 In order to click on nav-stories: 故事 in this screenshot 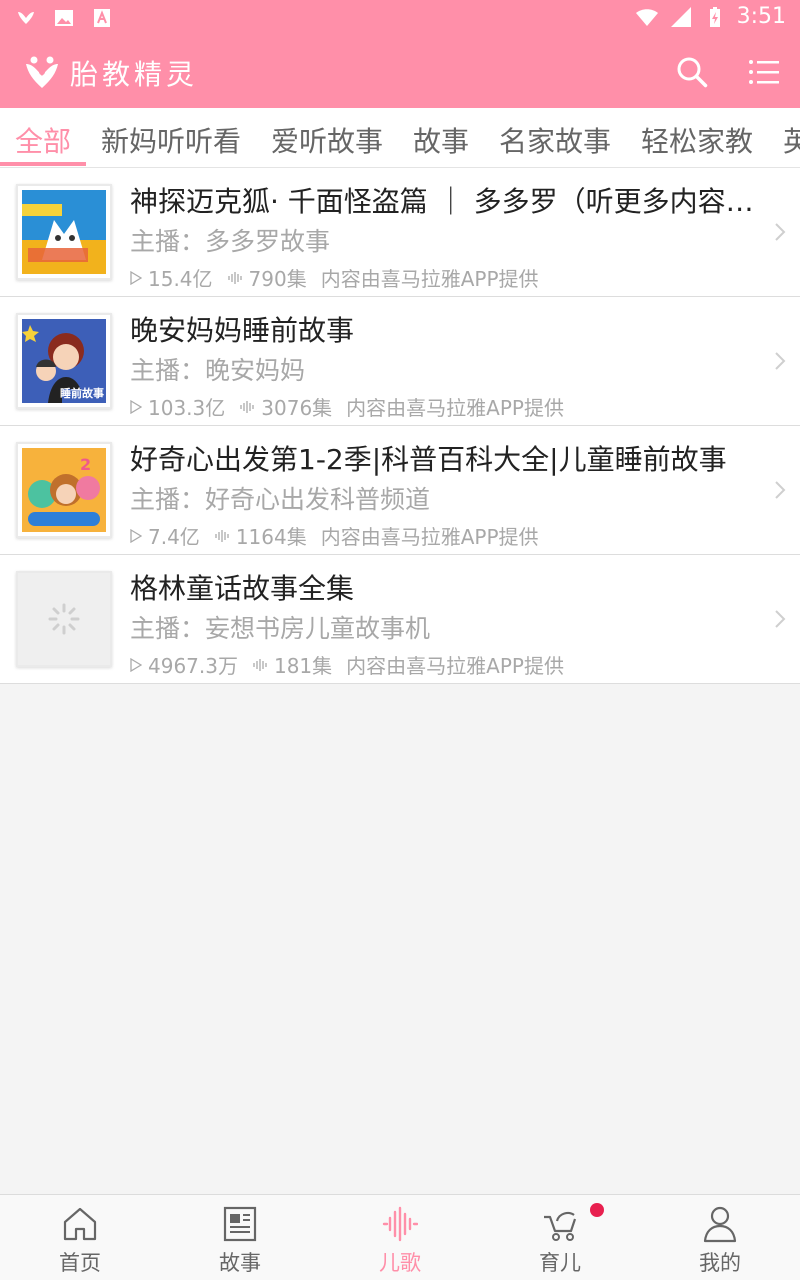, I will do `click(240, 1237)`.